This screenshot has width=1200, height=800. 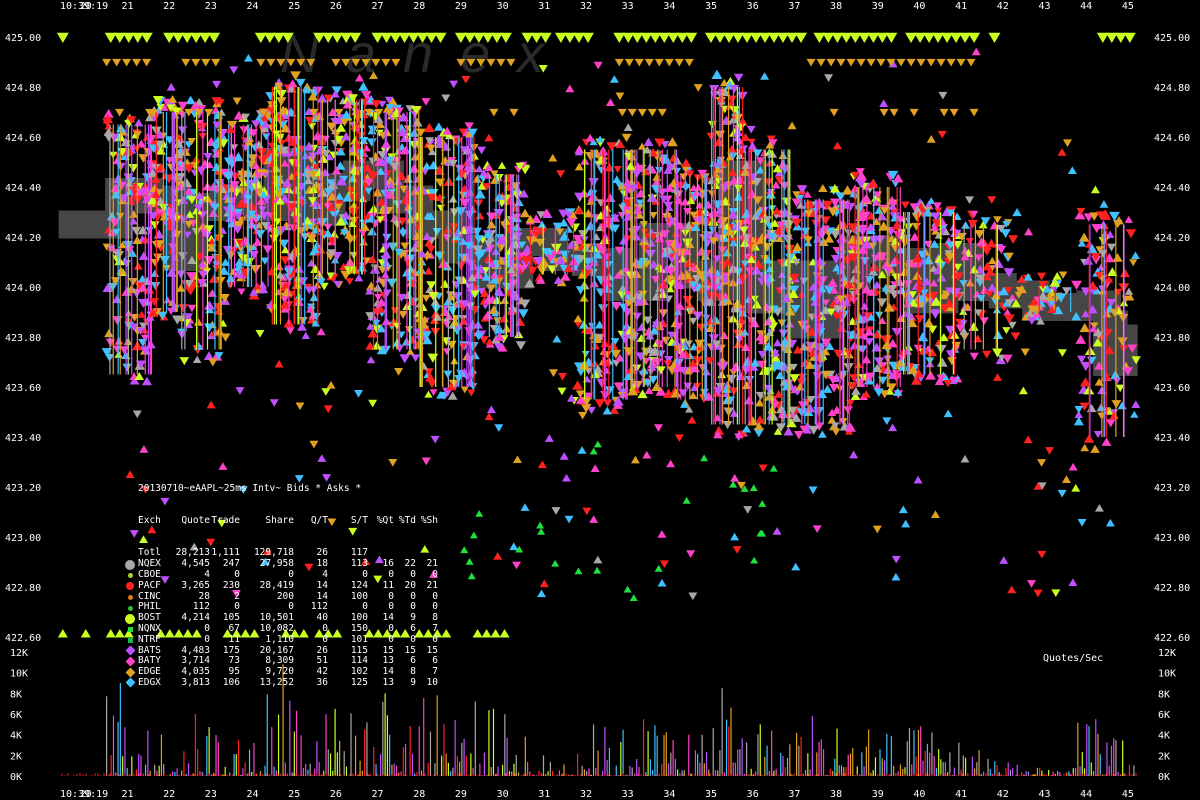 I want to click on rate-y-tick-left: 8K, so click(x=16, y=694).